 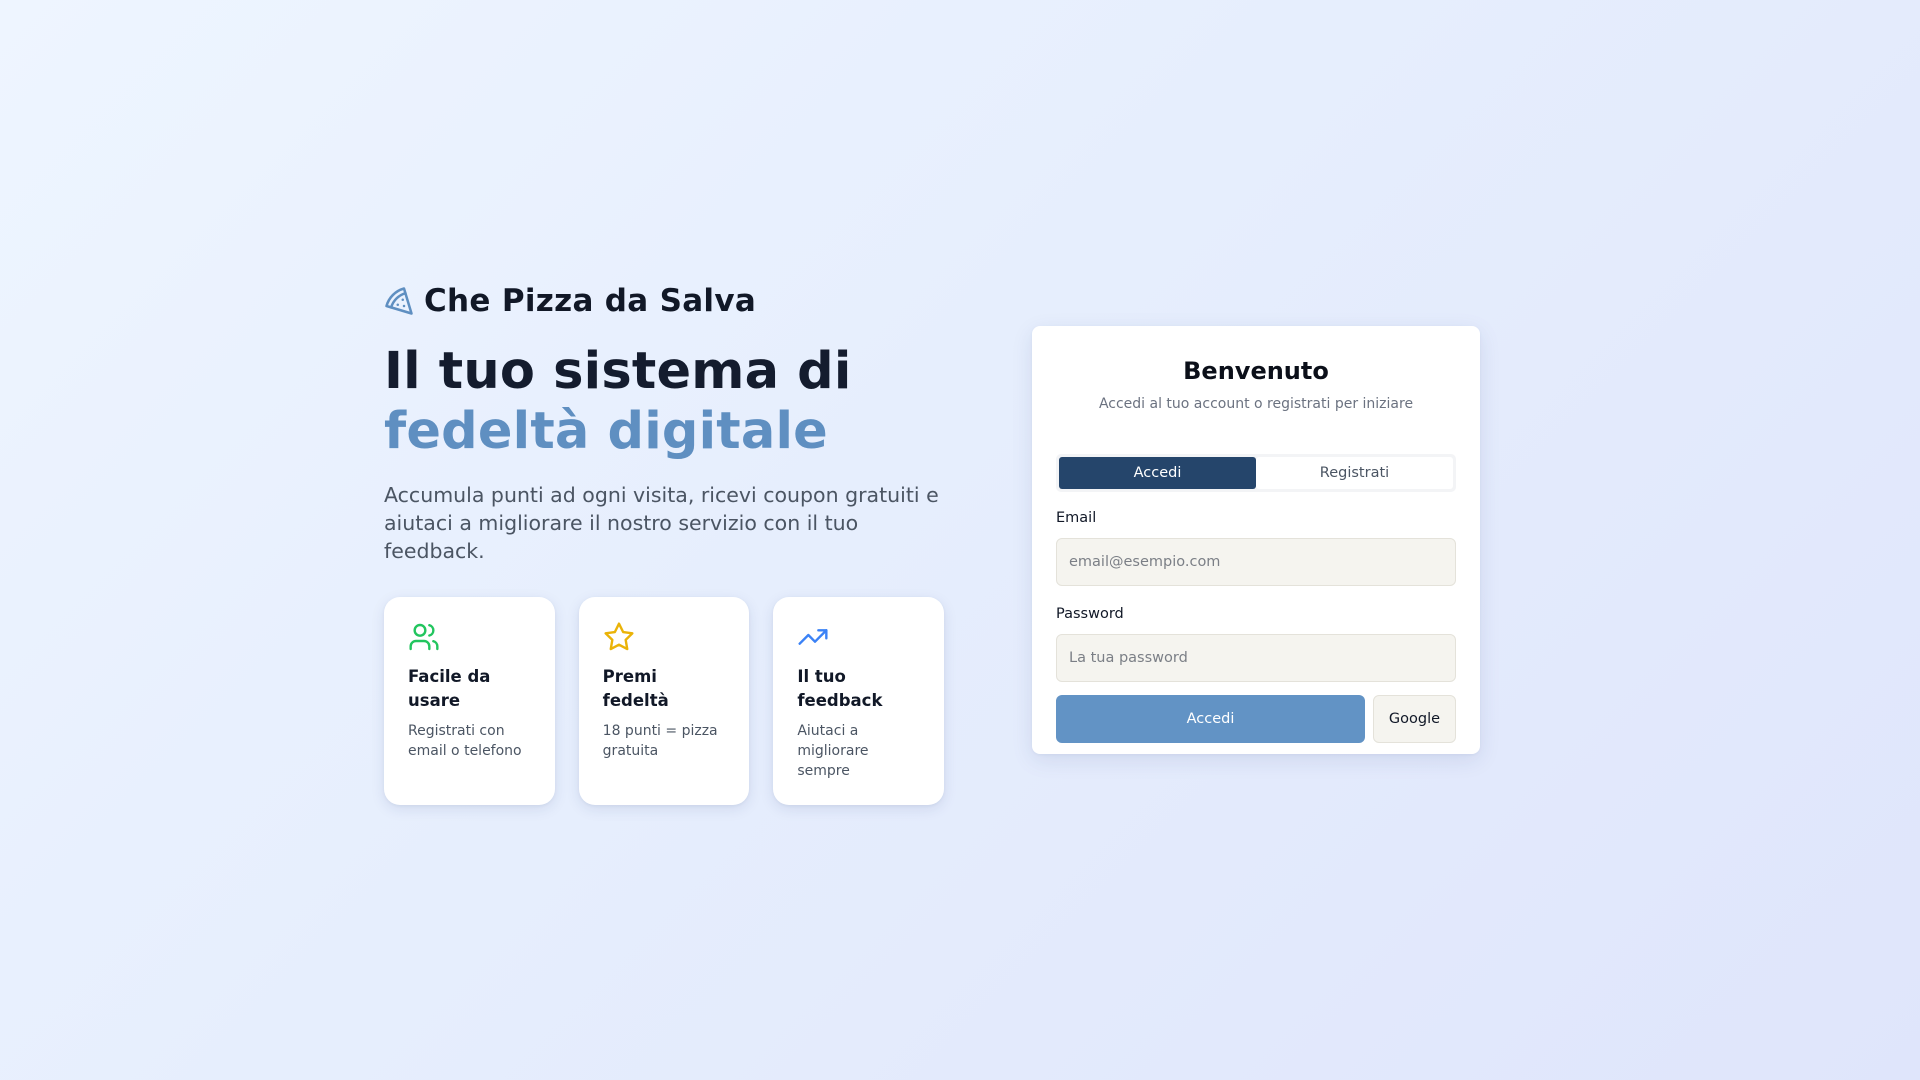 What do you see at coordinates (635, 688) in the screenshot?
I see `feature-title: Premi fedeltà` at bounding box center [635, 688].